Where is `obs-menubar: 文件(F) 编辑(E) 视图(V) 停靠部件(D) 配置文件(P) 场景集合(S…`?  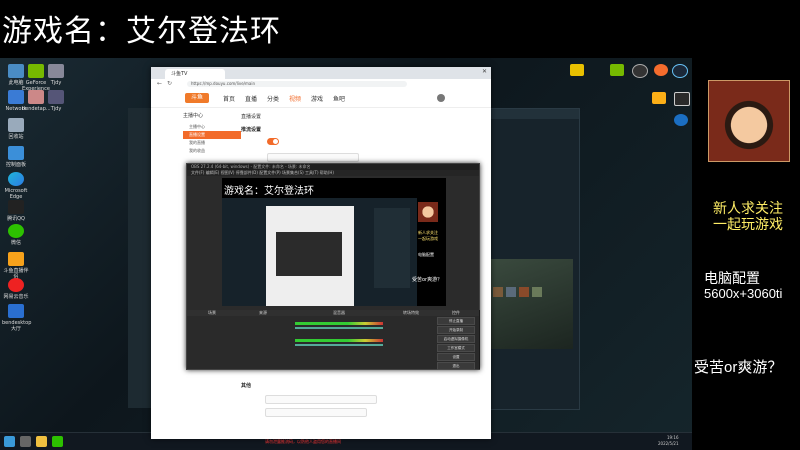 obs-menubar: 文件(F) 编辑(E) 视图(V) 停靠部件(D) 配置文件(P) 场景集合(S… is located at coordinates (333, 173).